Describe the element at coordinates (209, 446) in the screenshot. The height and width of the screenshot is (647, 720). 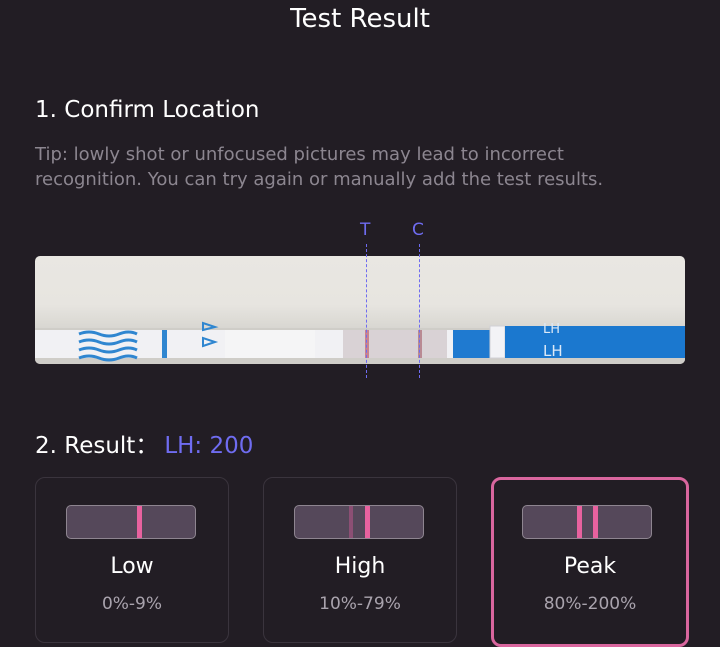
I see `lh-value: LH: 200` at that location.